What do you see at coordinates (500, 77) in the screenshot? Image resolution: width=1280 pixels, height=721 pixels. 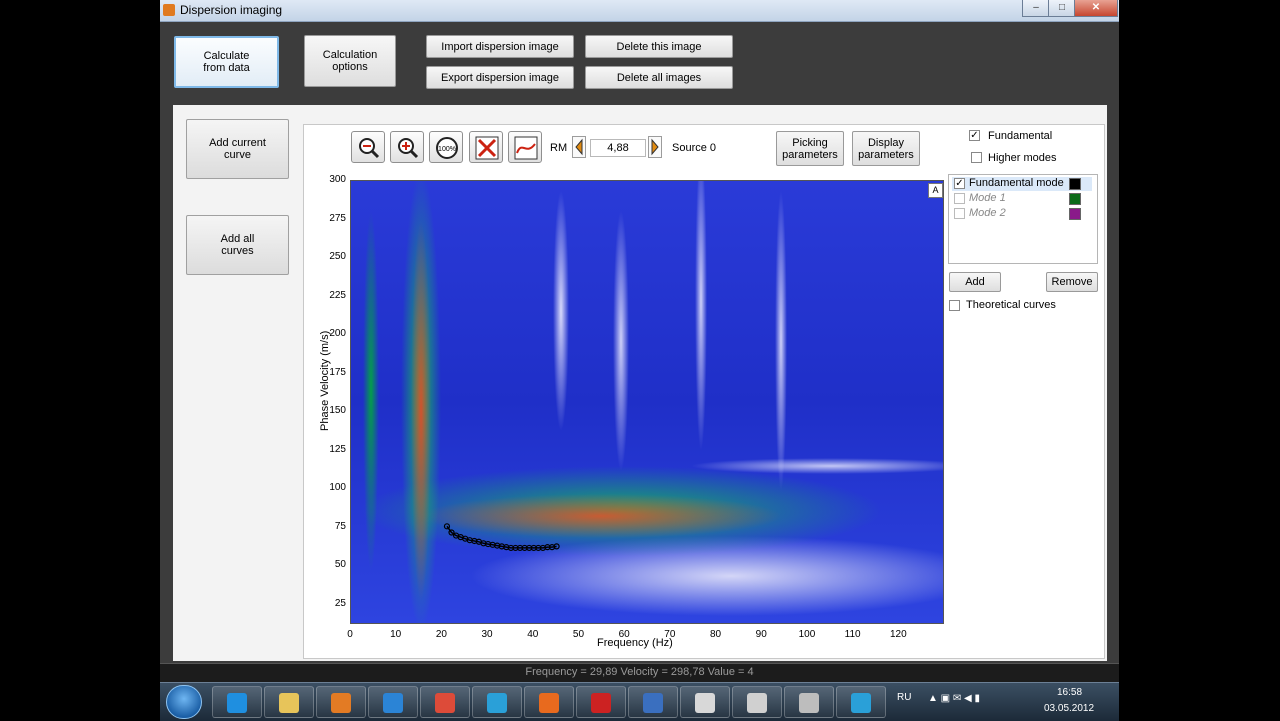 I see `export-dispersion-image-button: Export dispersion image` at bounding box center [500, 77].